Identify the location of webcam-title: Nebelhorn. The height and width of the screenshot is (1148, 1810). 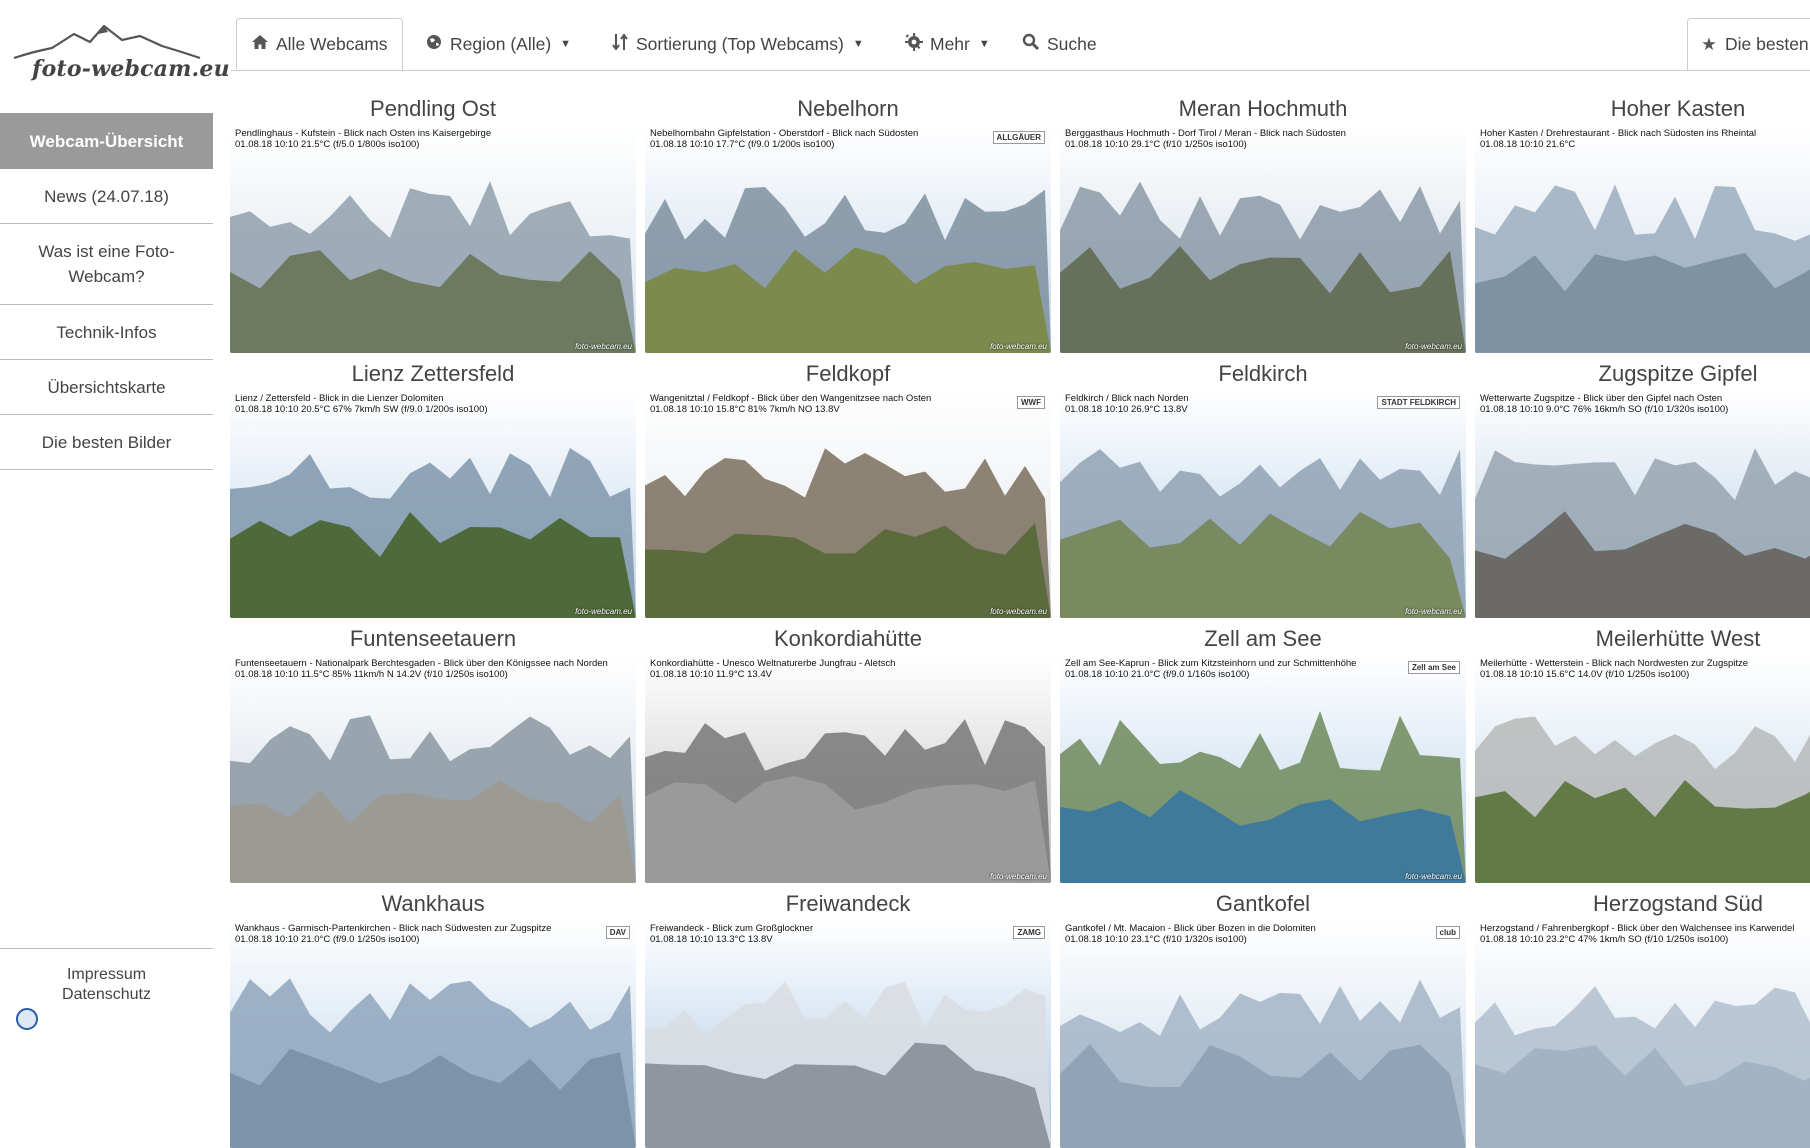
(848, 109).